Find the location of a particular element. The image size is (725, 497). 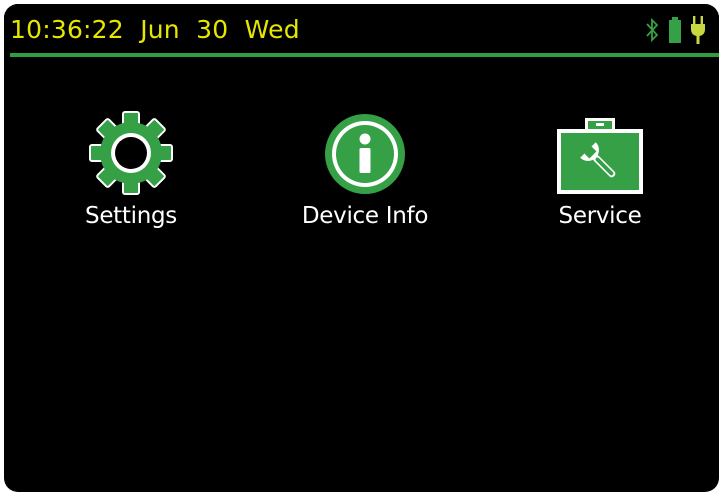

settings-icon-wrap is located at coordinates (131, 155).